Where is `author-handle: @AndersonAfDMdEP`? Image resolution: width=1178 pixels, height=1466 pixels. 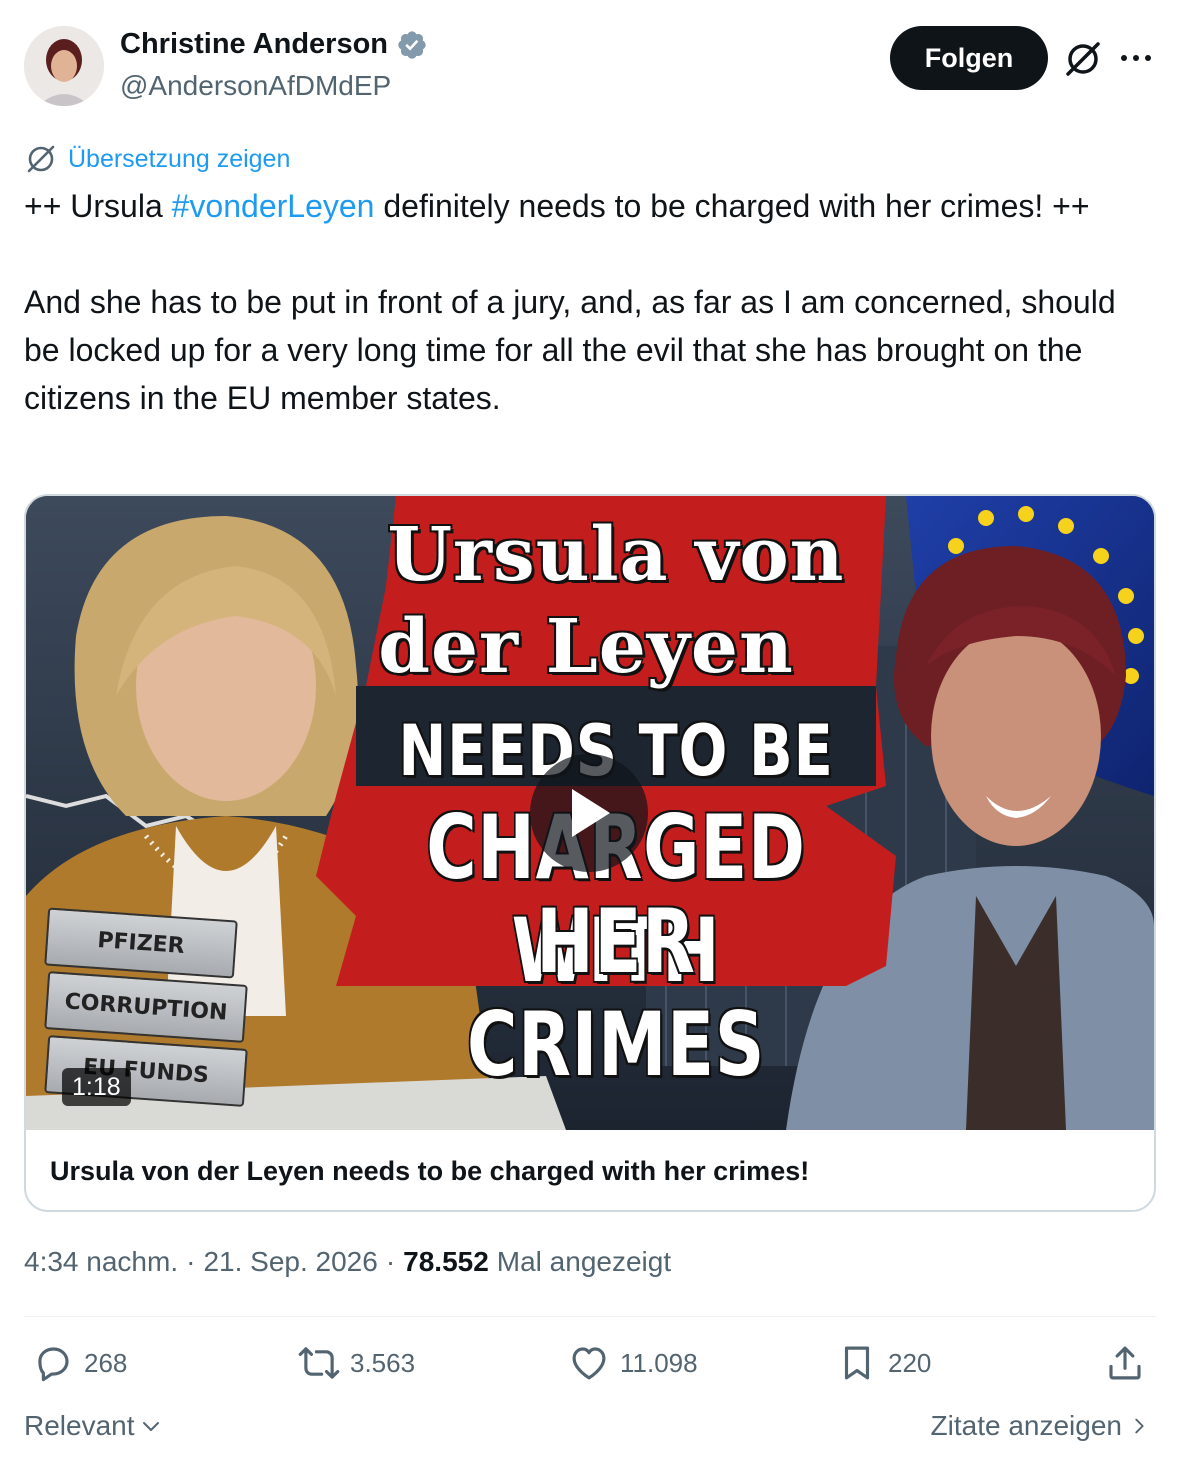
author-handle: @AndersonAfDMdEP is located at coordinates (255, 86).